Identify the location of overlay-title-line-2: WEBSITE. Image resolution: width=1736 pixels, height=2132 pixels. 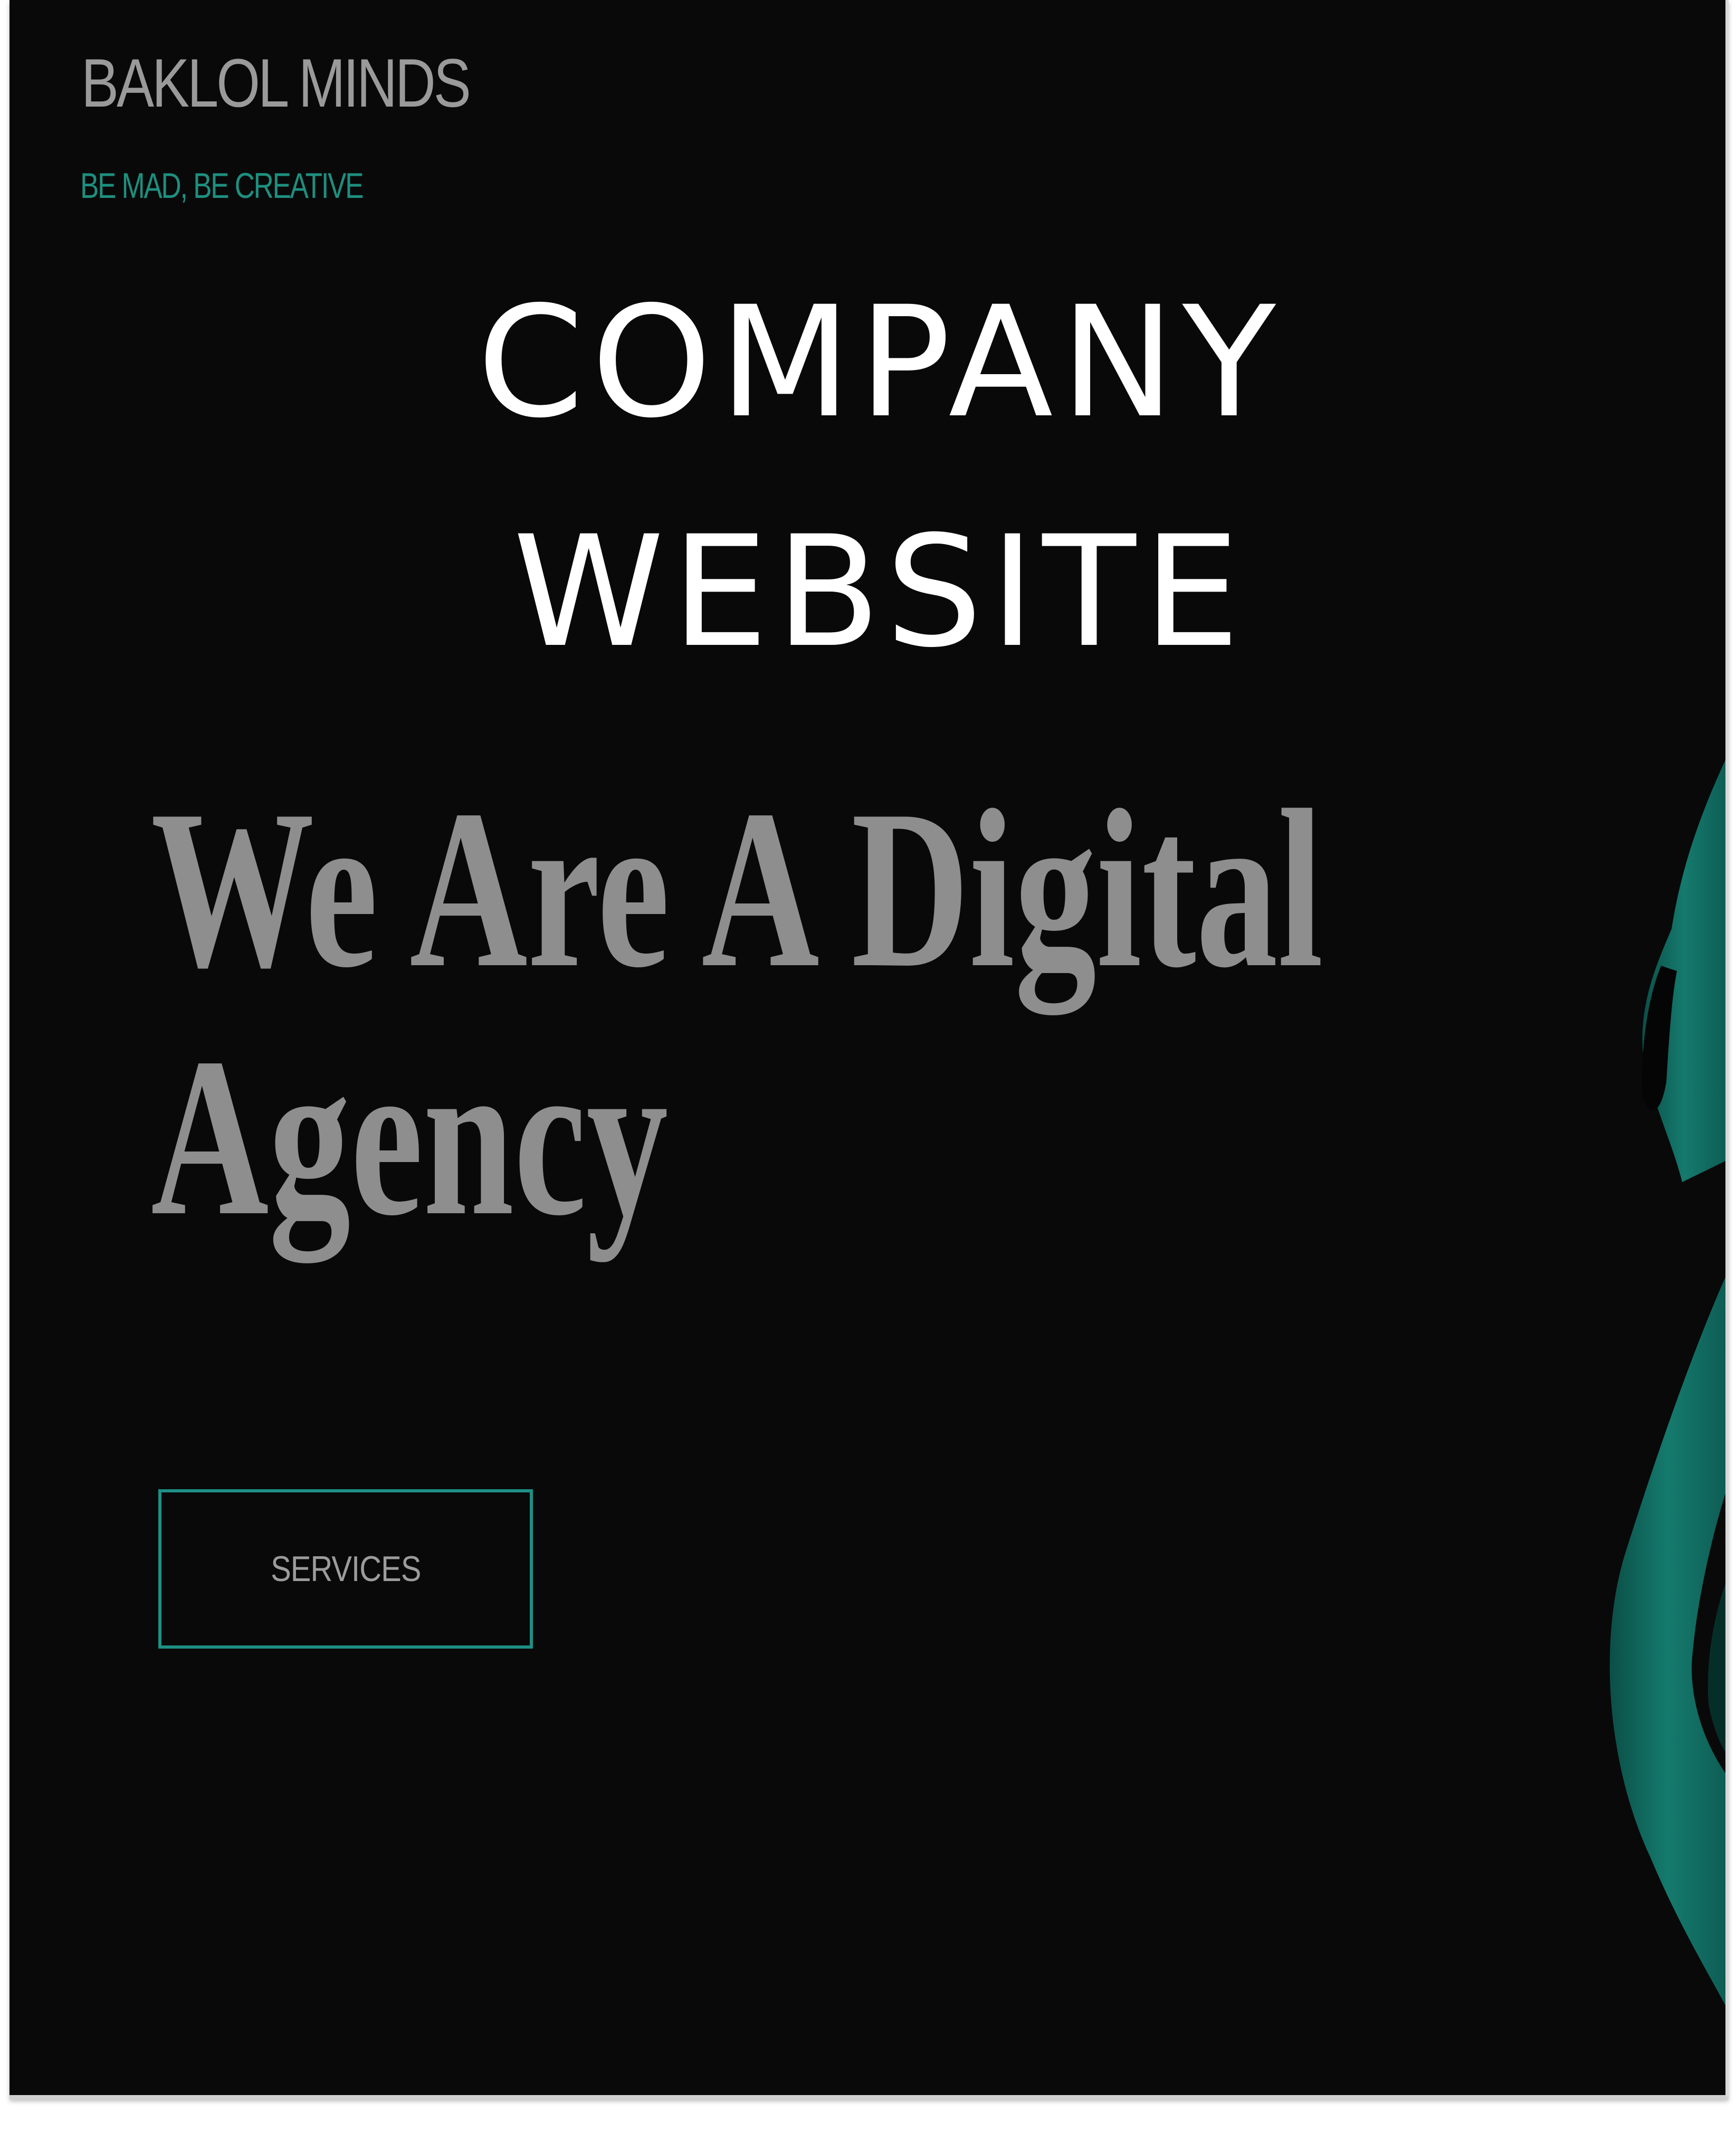
(880, 592).